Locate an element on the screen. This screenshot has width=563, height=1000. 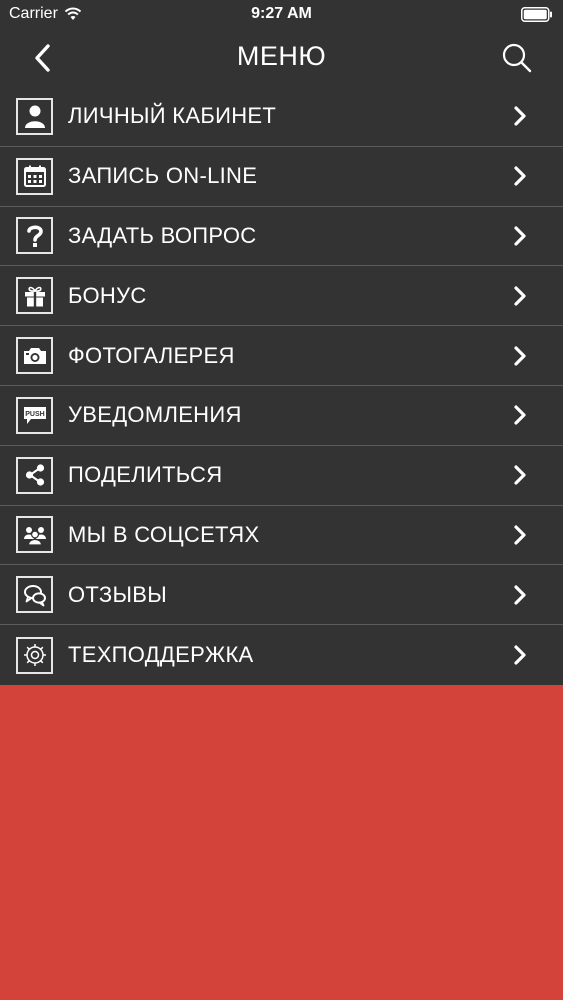
share-icon is located at coordinates (34, 475).